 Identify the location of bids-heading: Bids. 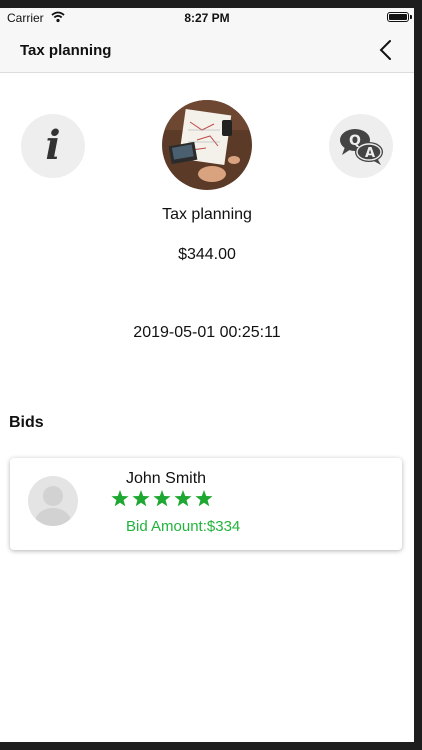
(26, 422).